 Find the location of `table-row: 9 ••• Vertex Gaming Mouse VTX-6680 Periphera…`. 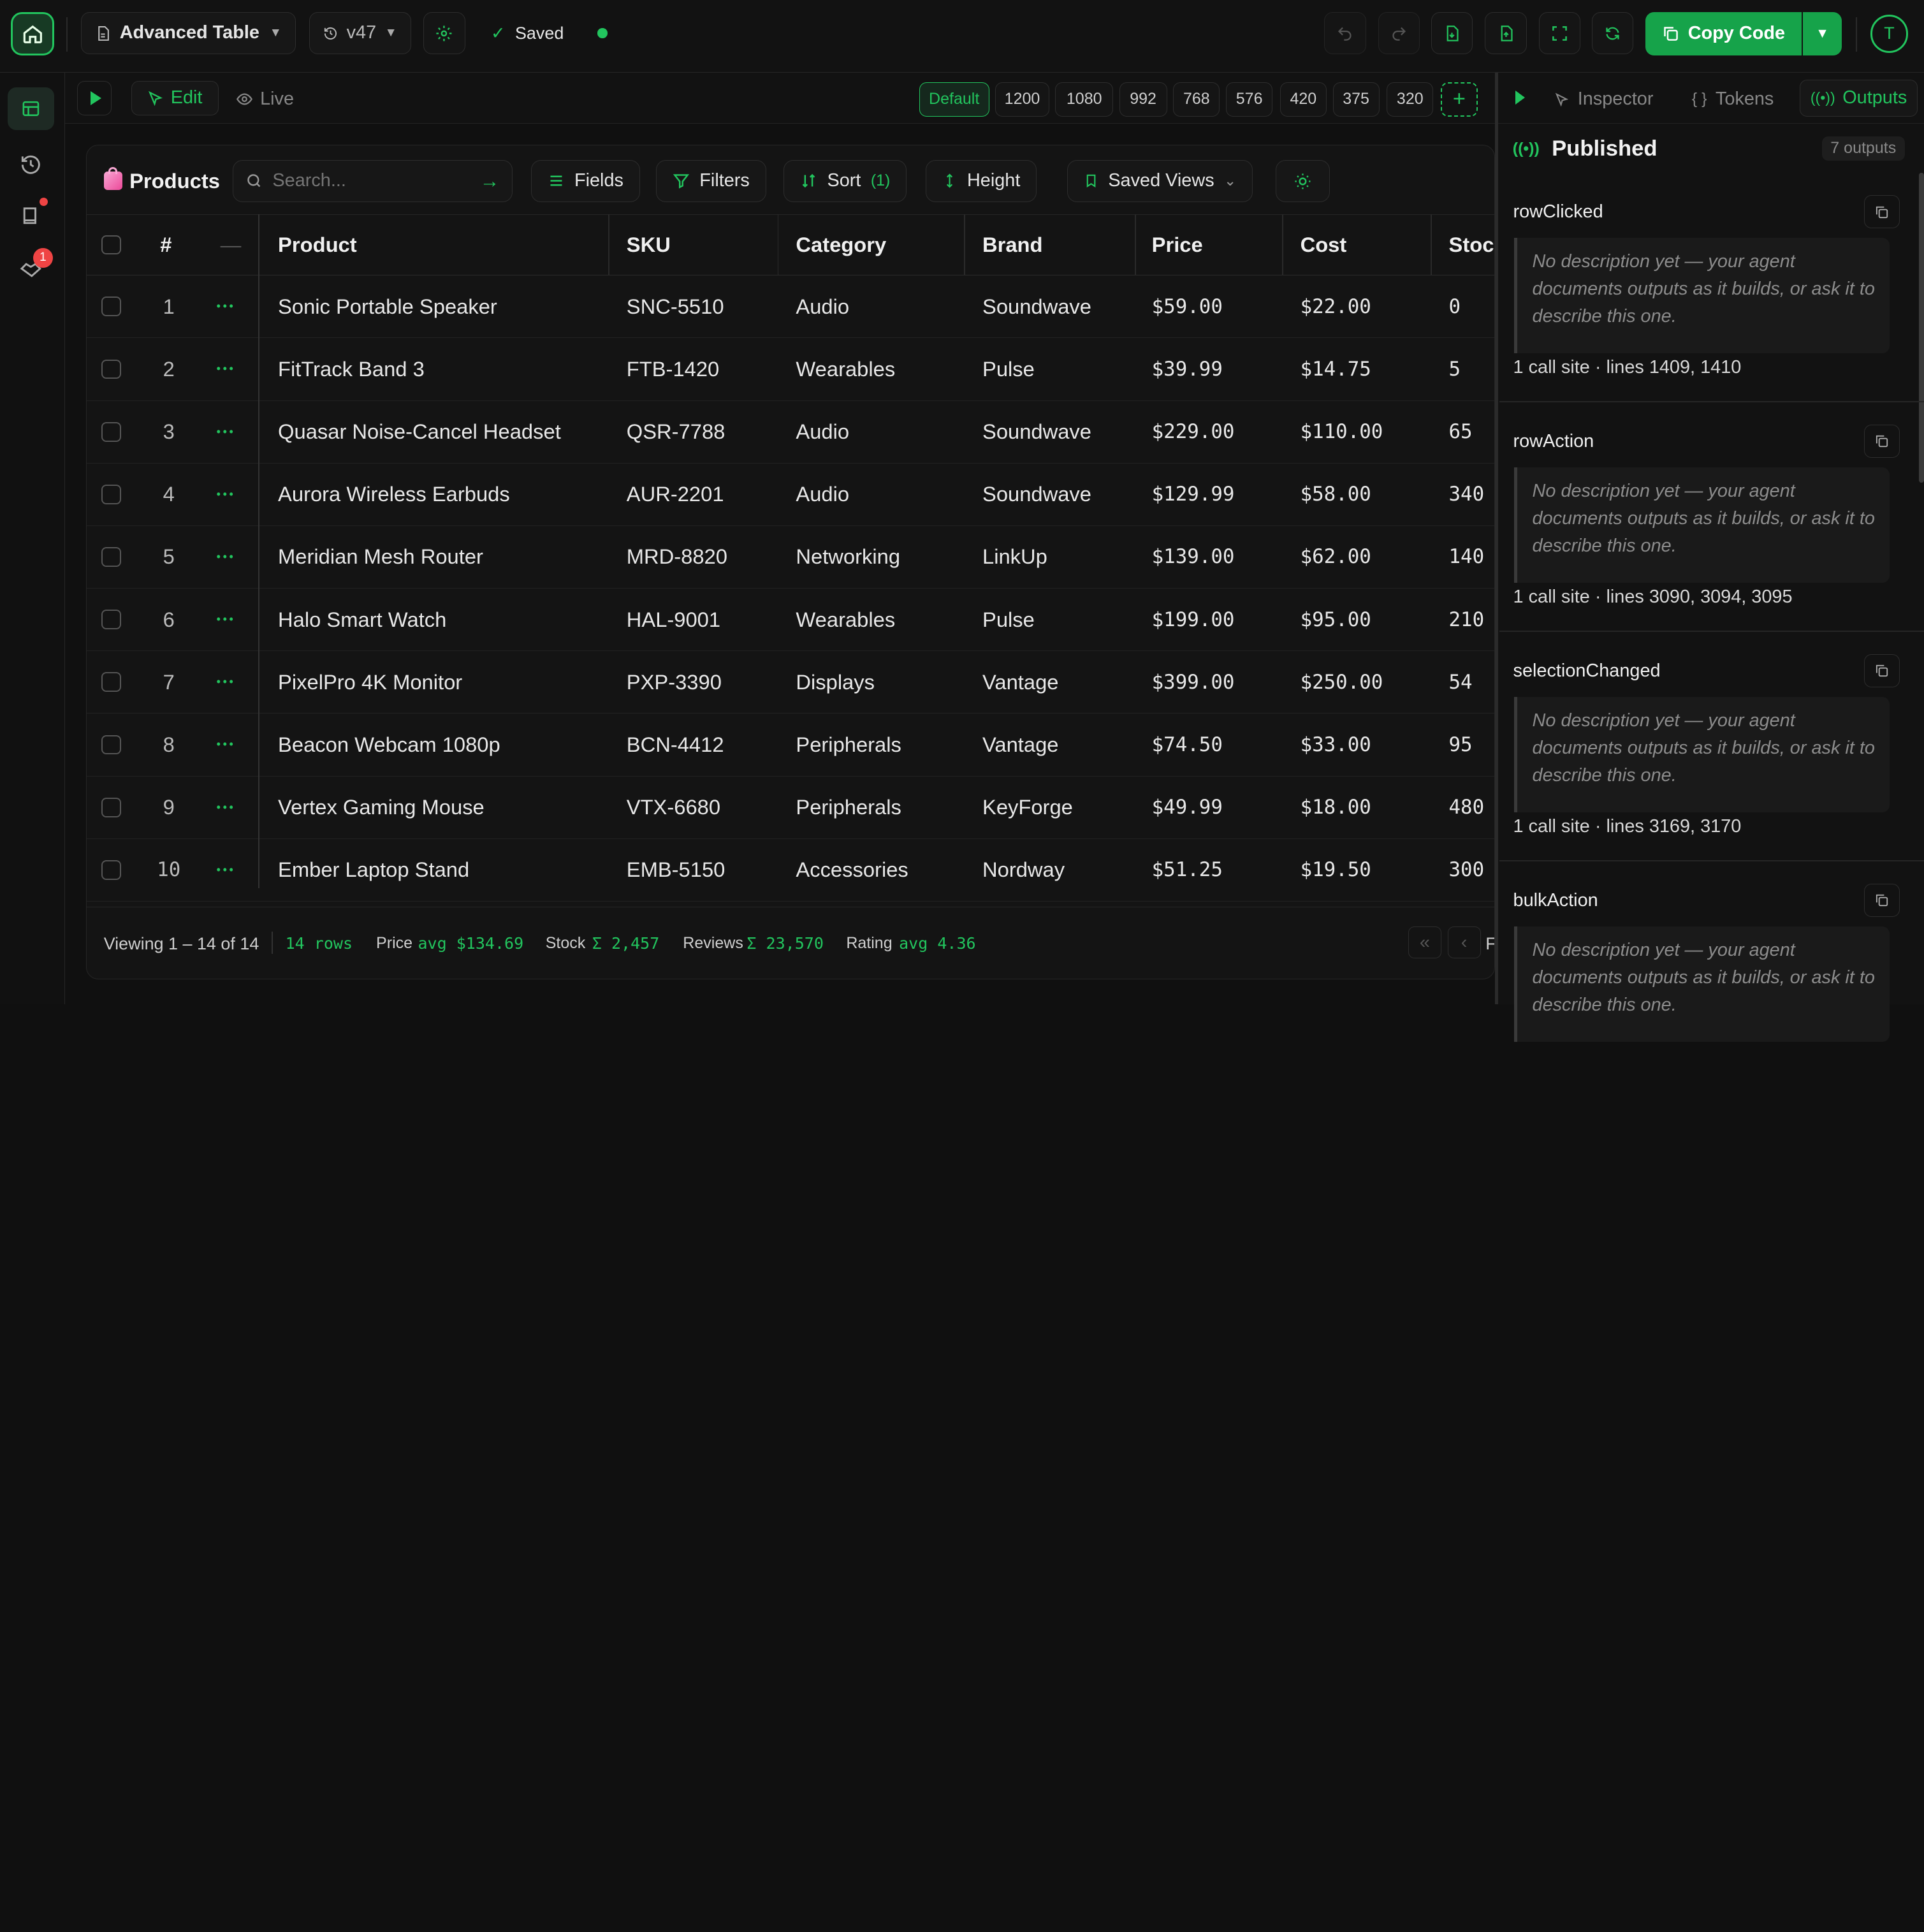

table-row: 9 ••• Vertex Gaming Mouse VTX-6680 Periphera… is located at coordinates (790, 808).